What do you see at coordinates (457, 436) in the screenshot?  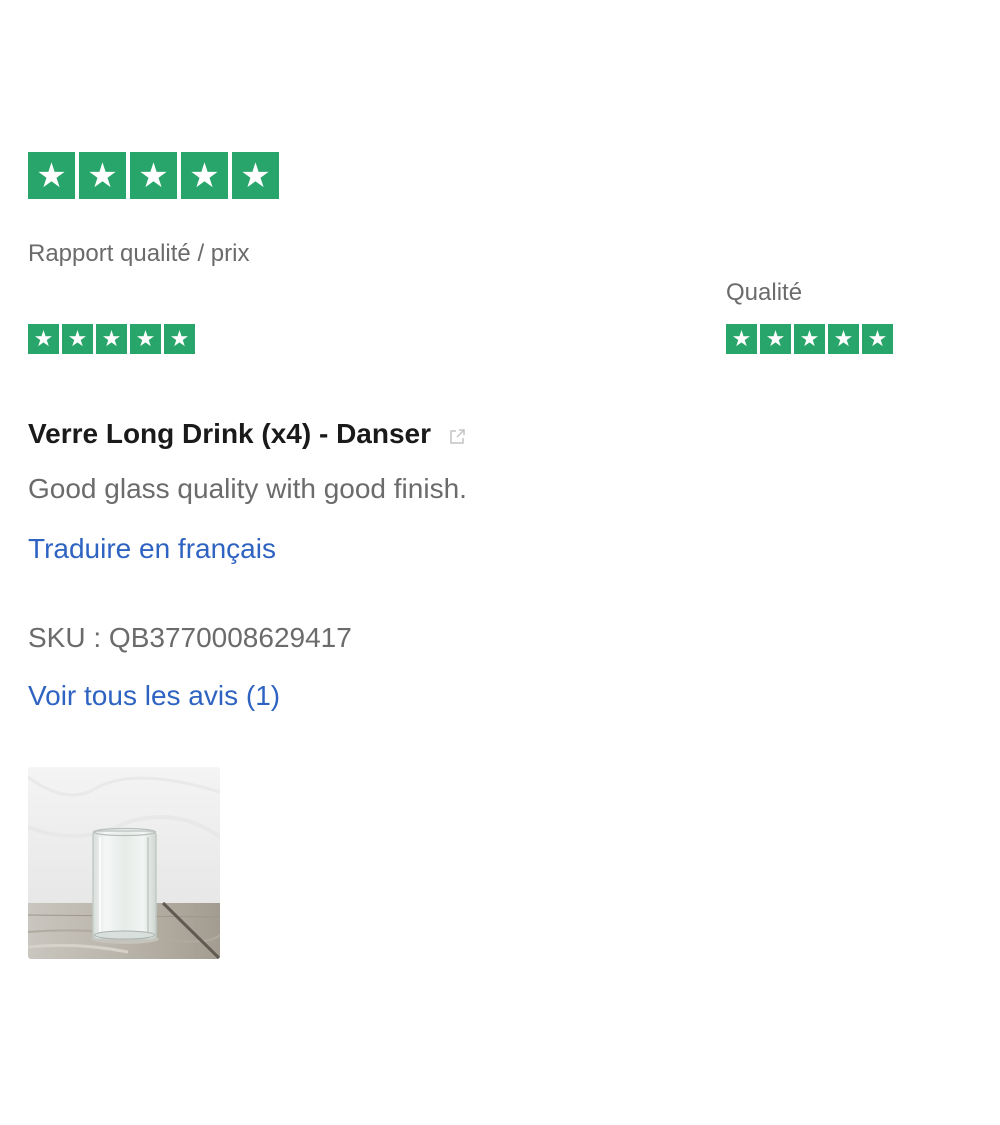 I see `external-link-icon` at bounding box center [457, 436].